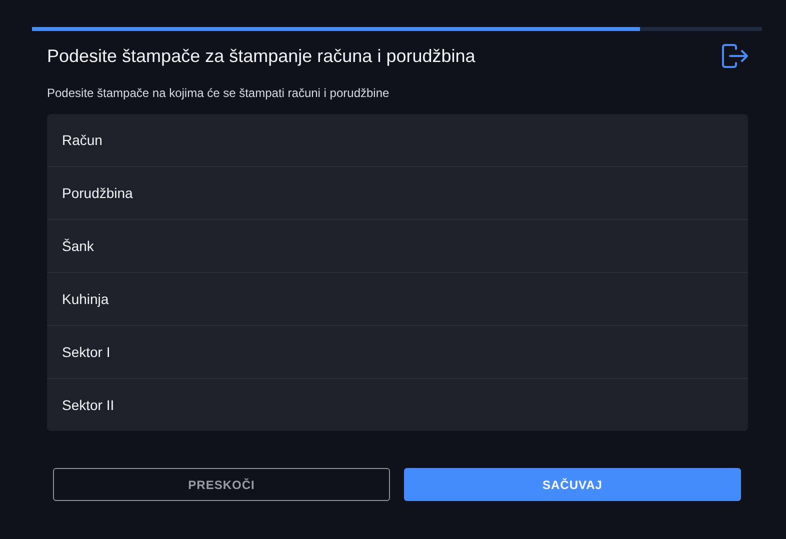 The height and width of the screenshot is (539, 786). I want to click on printer-item: Šank, so click(397, 245).